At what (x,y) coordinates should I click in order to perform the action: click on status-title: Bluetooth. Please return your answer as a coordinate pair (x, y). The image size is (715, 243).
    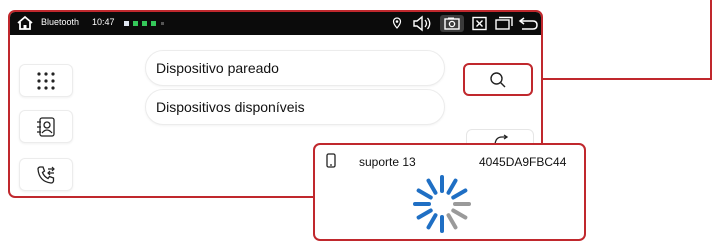
    Looking at the image, I should click on (60, 22).